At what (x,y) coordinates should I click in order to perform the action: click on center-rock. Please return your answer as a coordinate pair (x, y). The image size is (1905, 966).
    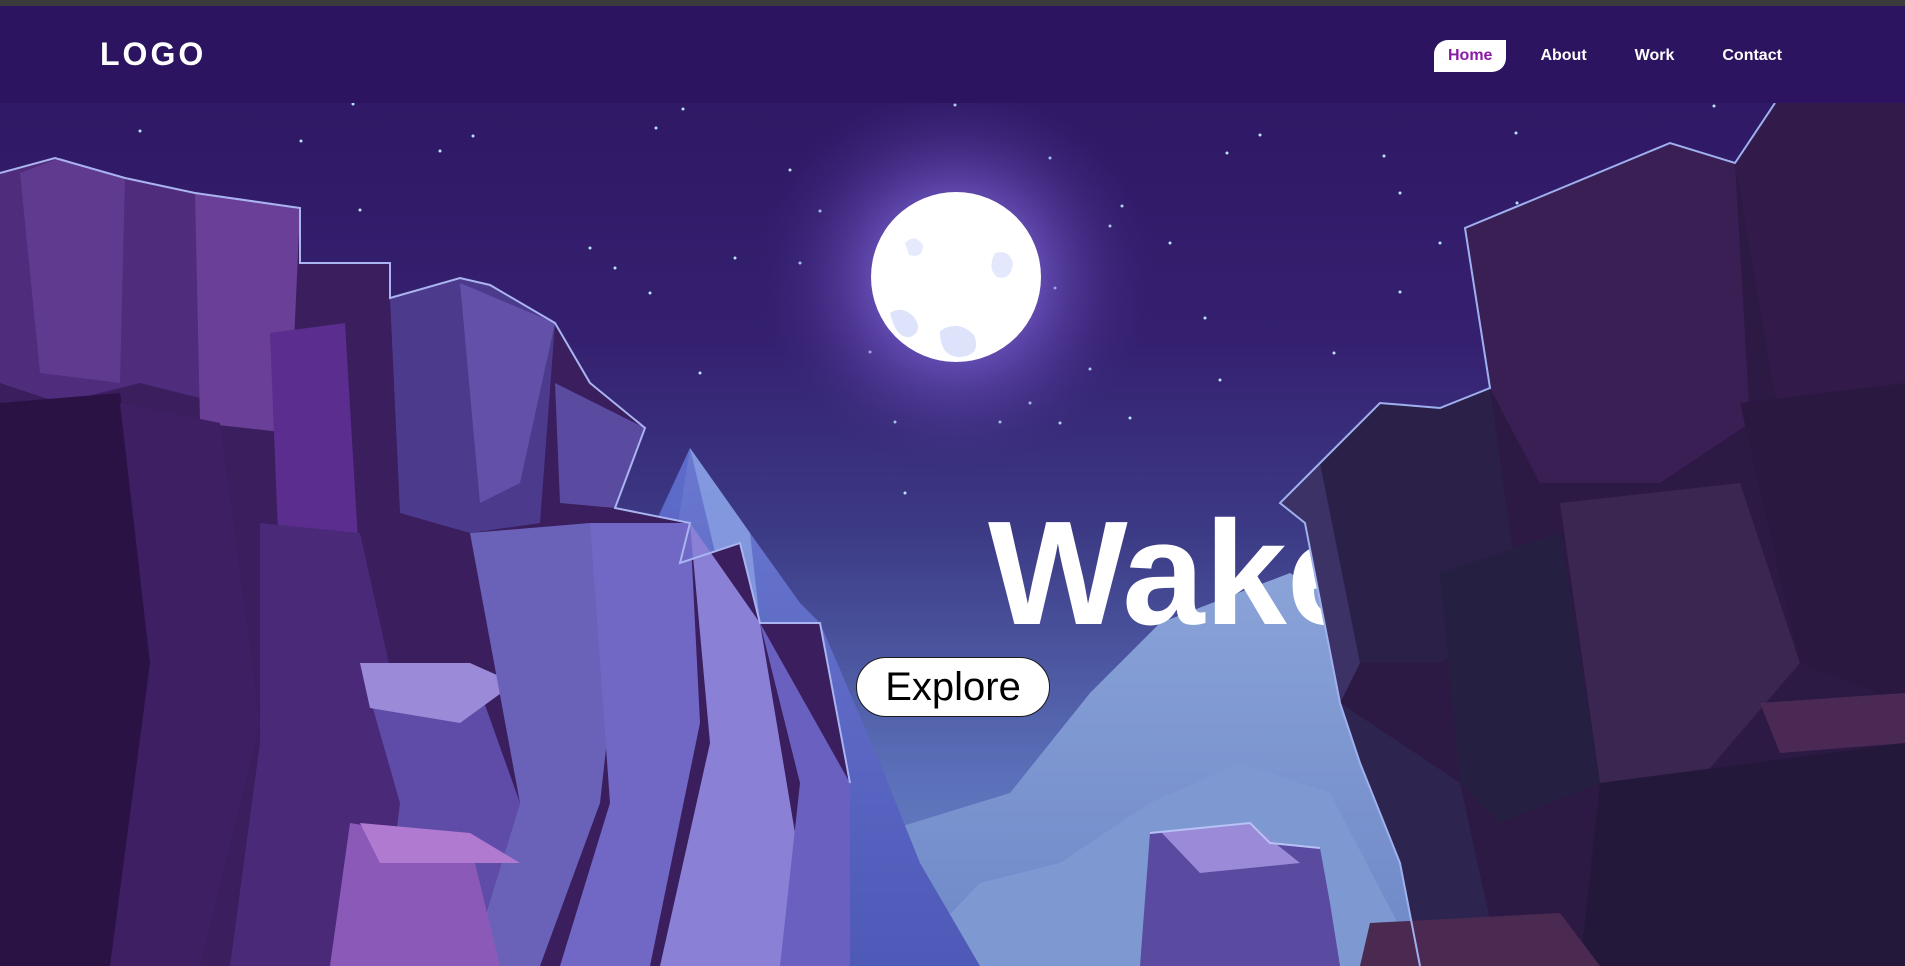
    Looking at the image, I should click on (1240, 893).